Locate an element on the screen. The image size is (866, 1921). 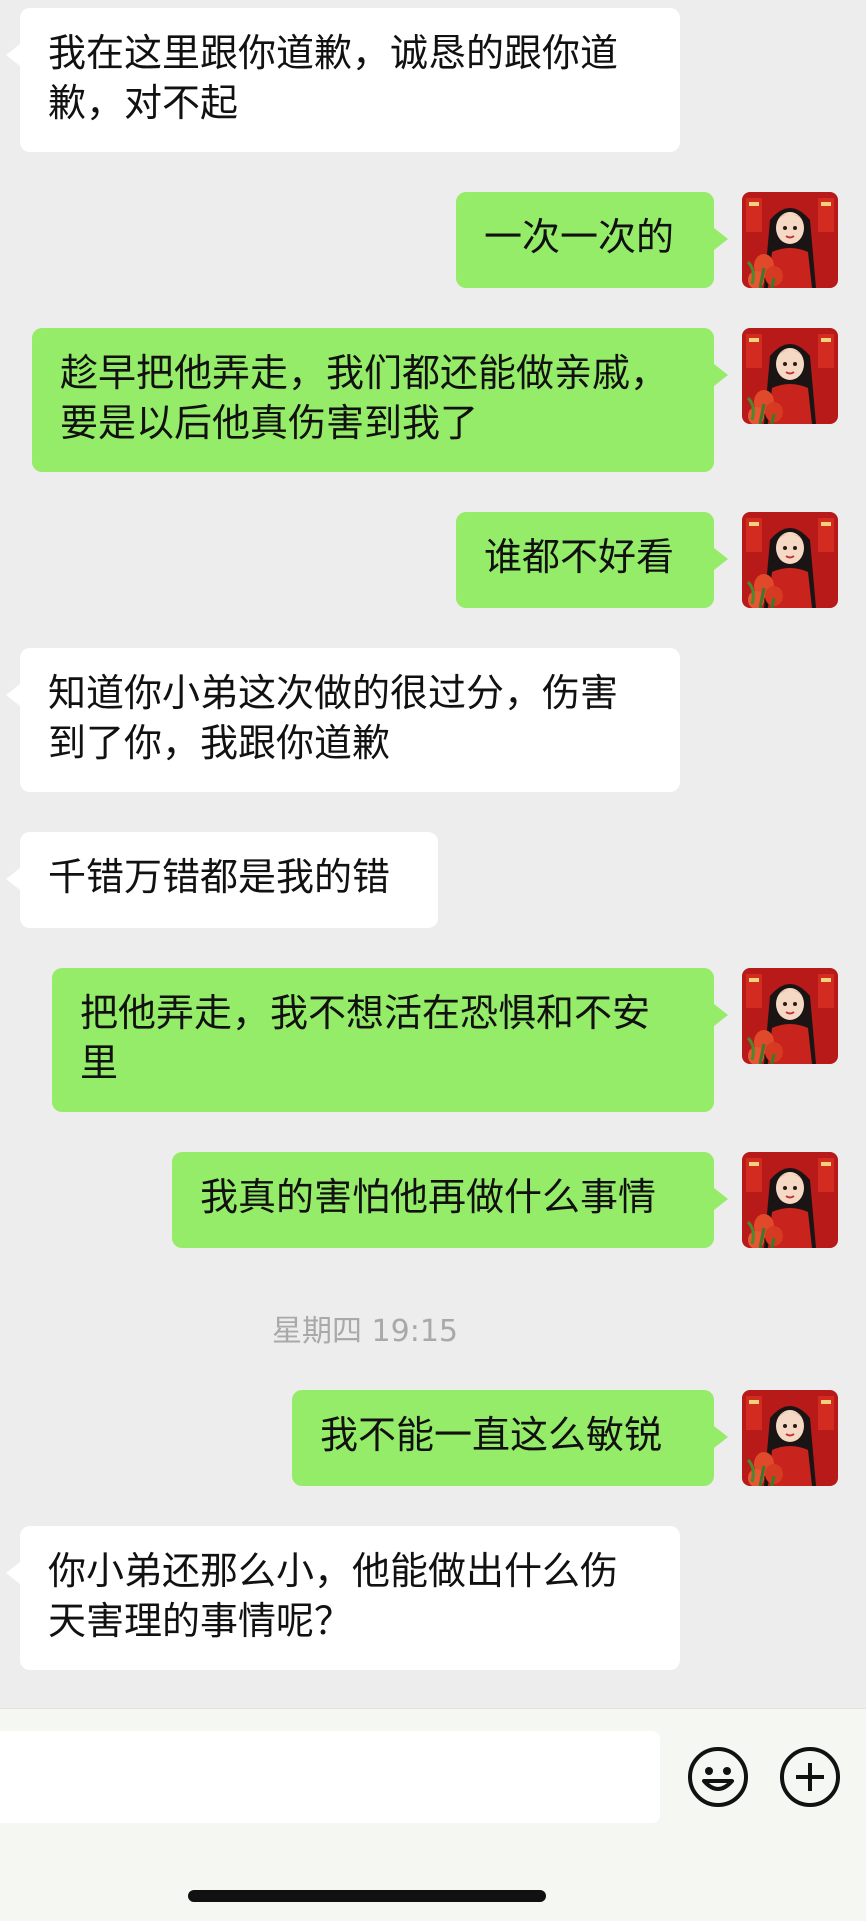
message-input is located at coordinates (330, 1777).